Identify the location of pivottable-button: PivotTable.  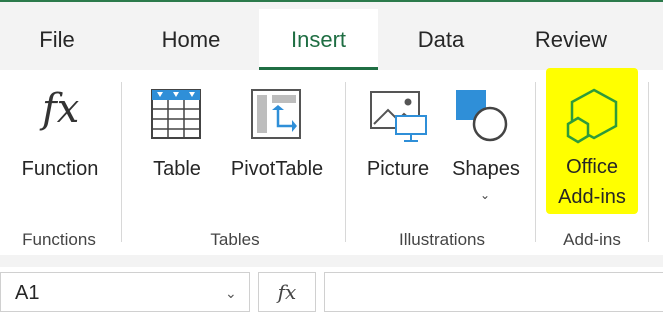
(277, 147).